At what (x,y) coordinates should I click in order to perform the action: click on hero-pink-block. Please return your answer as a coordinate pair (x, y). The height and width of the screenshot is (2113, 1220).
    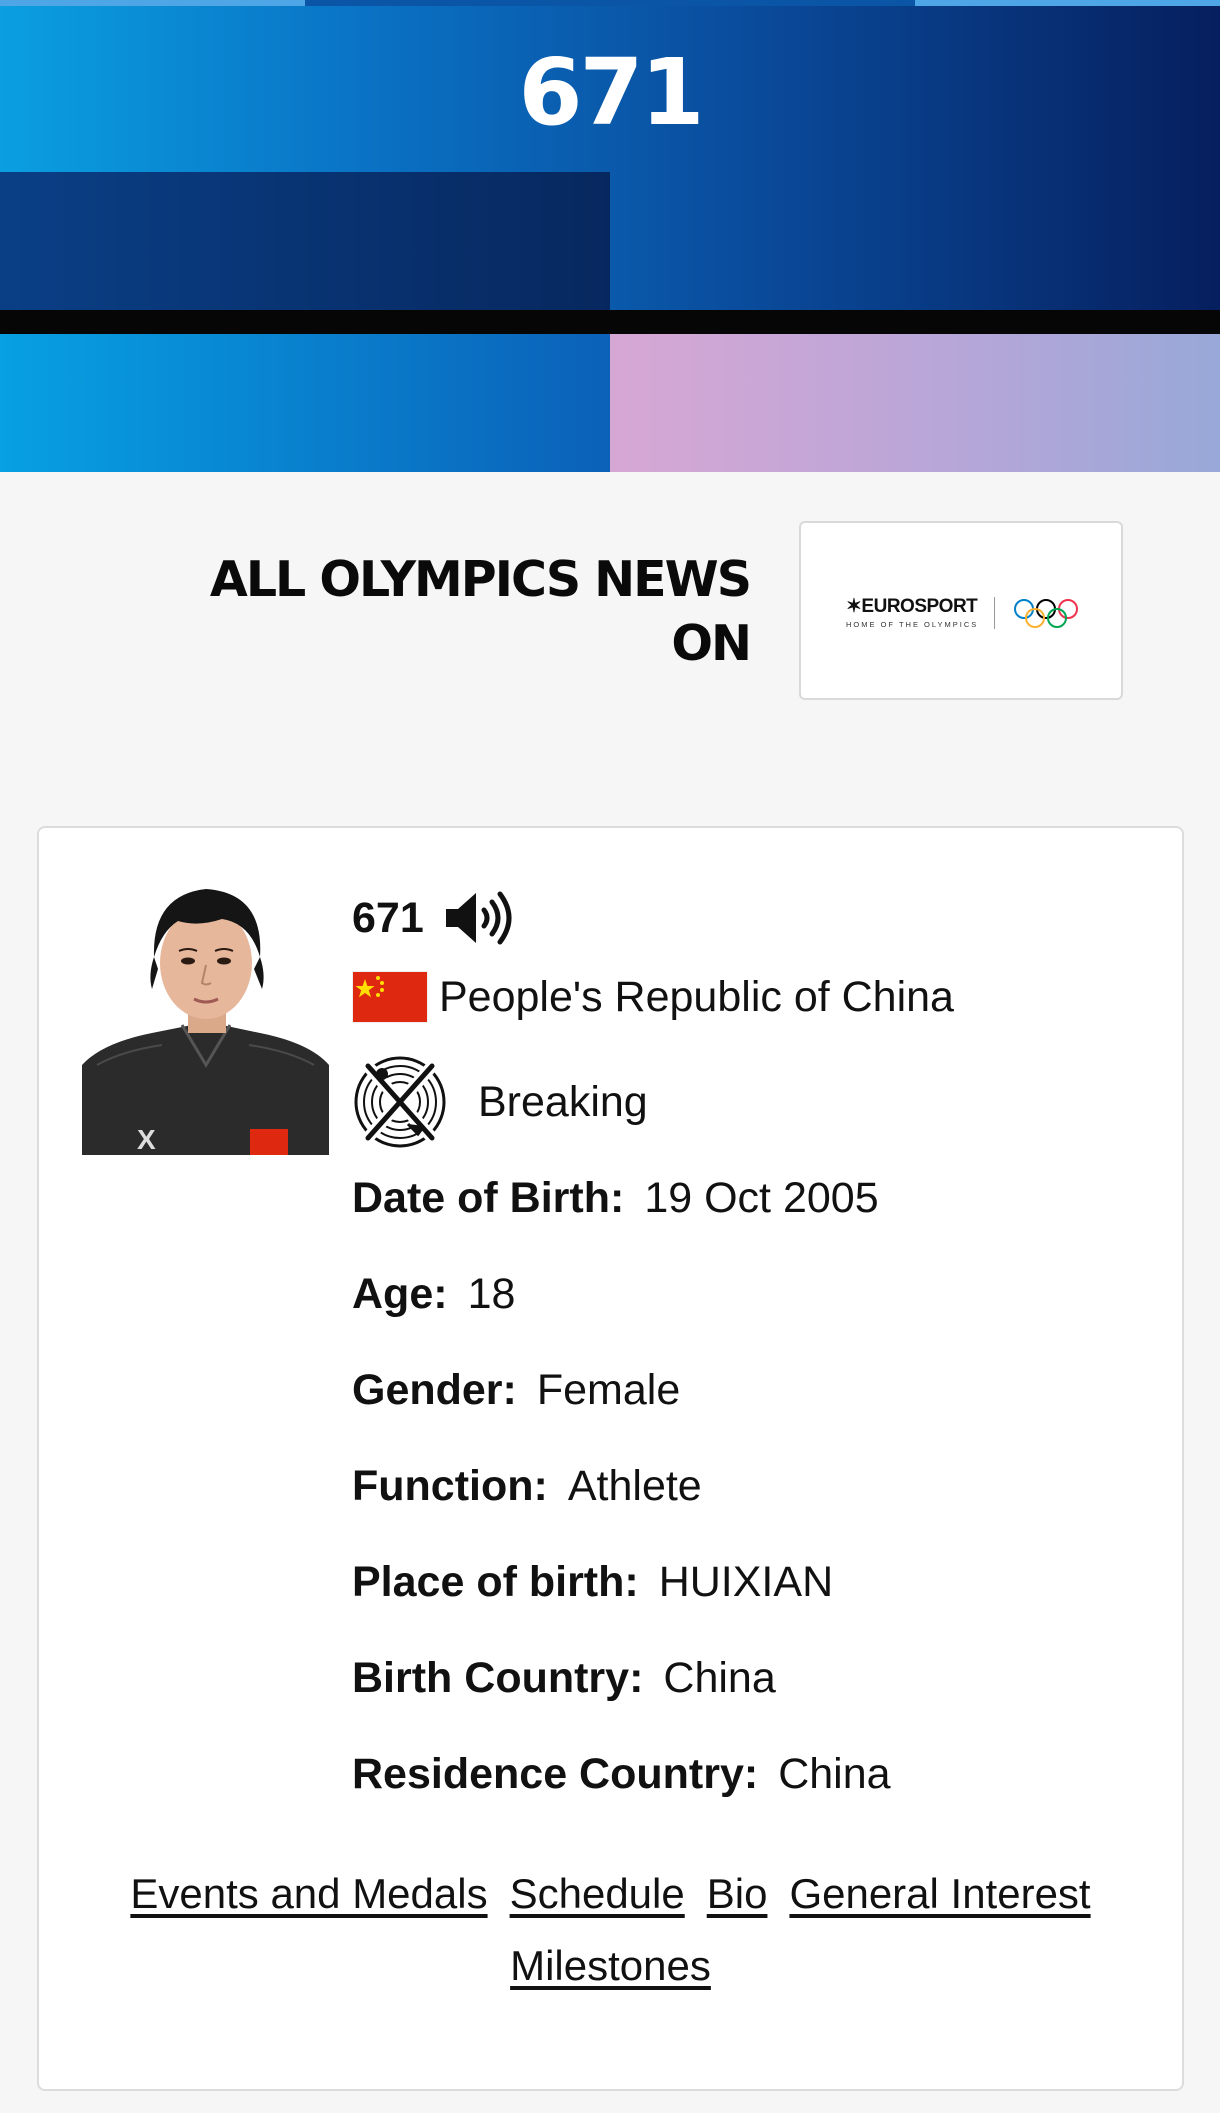
    Looking at the image, I should click on (915, 403).